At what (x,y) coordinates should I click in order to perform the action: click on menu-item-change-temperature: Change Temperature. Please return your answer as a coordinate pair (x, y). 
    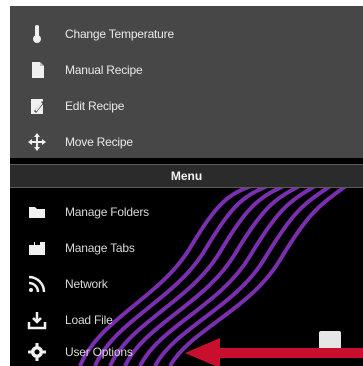
    Looking at the image, I should click on (186, 34).